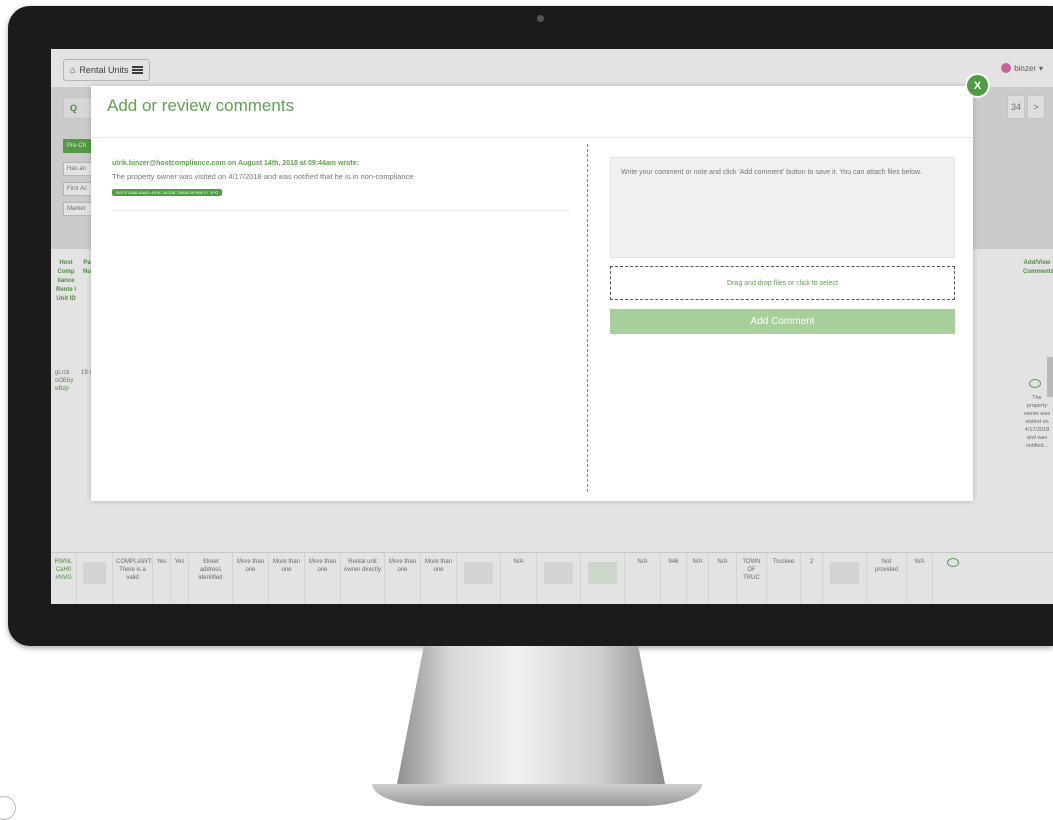 This screenshot has height=820, width=1053. Describe the element at coordinates (782, 321) in the screenshot. I see `add-comment-button: Add Comment` at that location.